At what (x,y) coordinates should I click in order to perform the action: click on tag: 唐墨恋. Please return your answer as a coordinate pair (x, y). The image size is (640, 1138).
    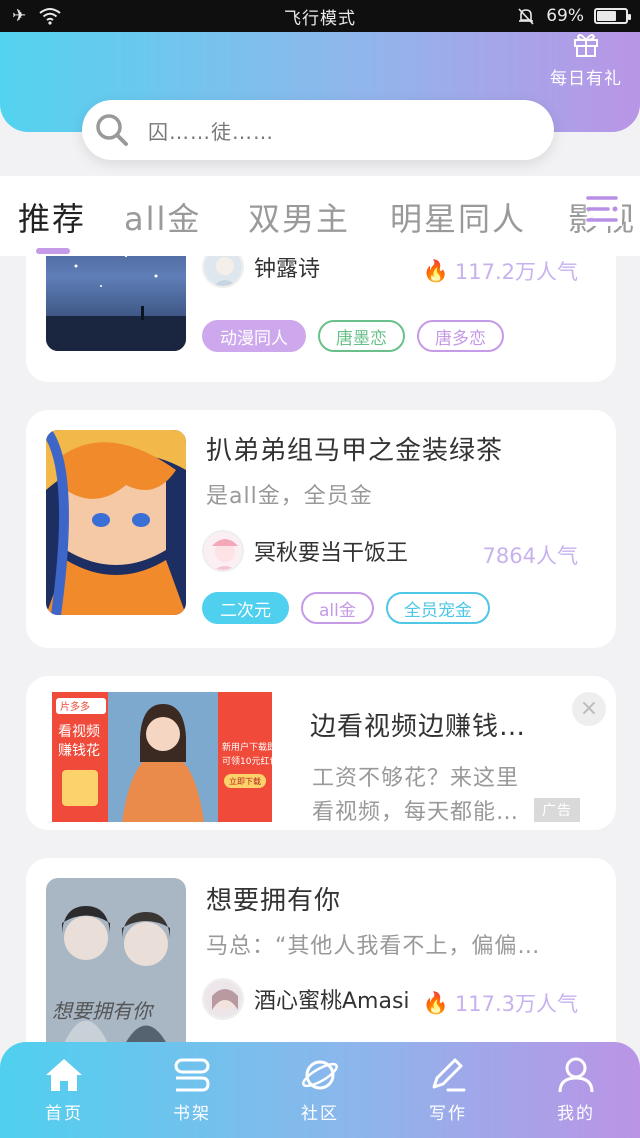
    Looking at the image, I should click on (361, 336).